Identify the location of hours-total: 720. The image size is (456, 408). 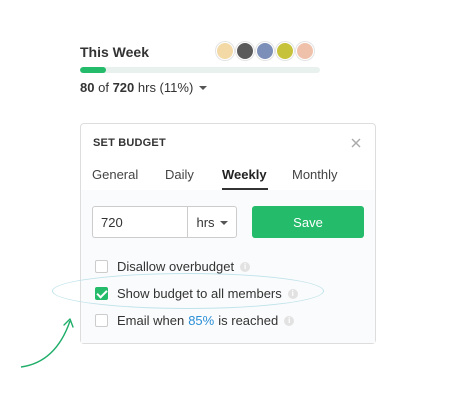
(123, 87).